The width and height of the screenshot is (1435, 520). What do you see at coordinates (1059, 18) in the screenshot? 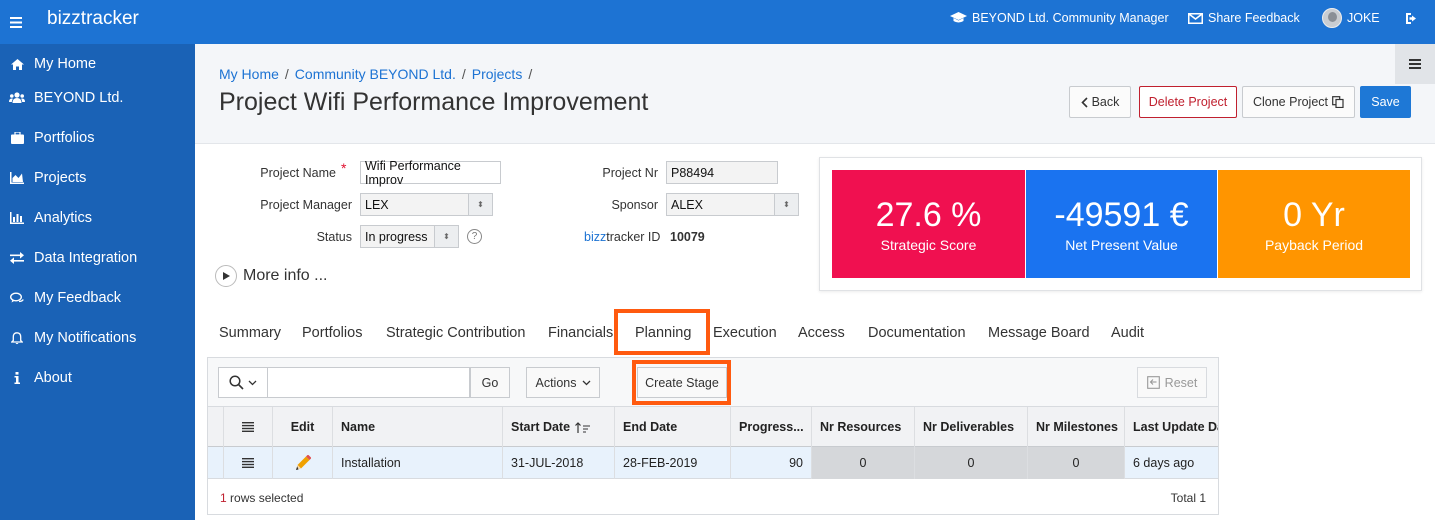
I see `role-menu: BEYOND Ltd. Community Manager` at bounding box center [1059, 18].